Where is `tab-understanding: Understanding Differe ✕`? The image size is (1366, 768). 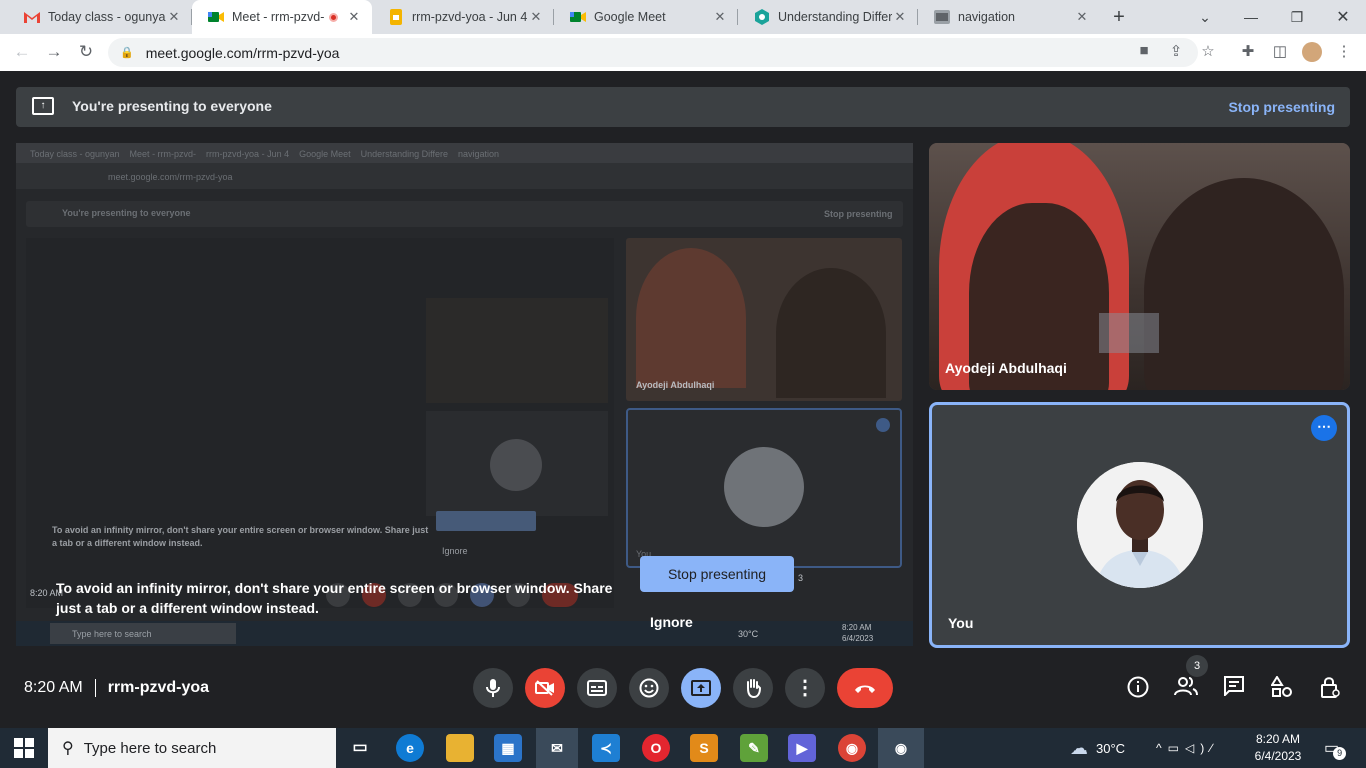 tab-understanding: Understanding Differe ✕ is located at coordinates (828, 17).